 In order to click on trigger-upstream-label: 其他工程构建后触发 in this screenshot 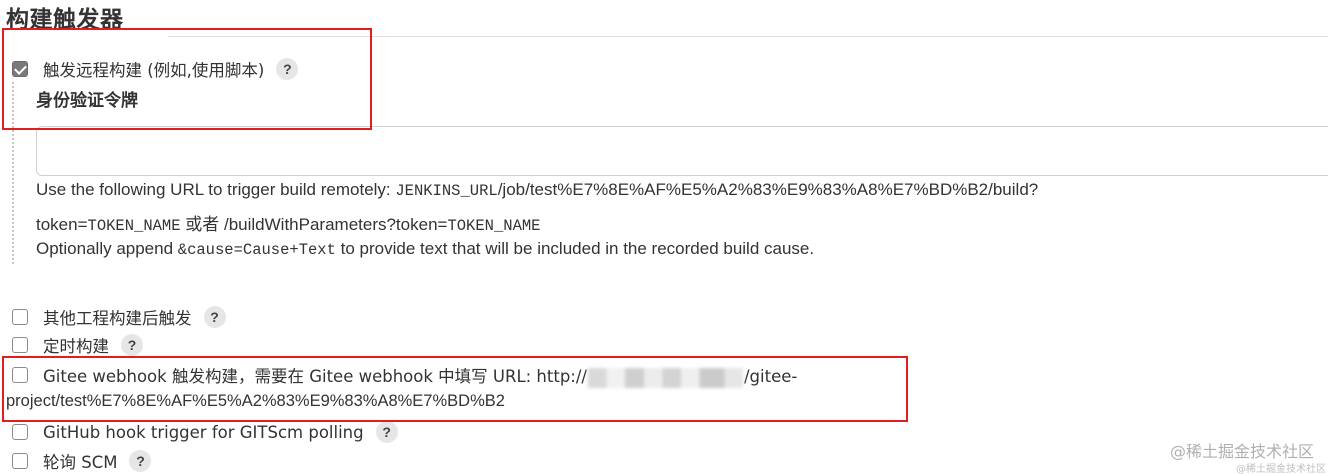, I will do `click(117, 318)`.